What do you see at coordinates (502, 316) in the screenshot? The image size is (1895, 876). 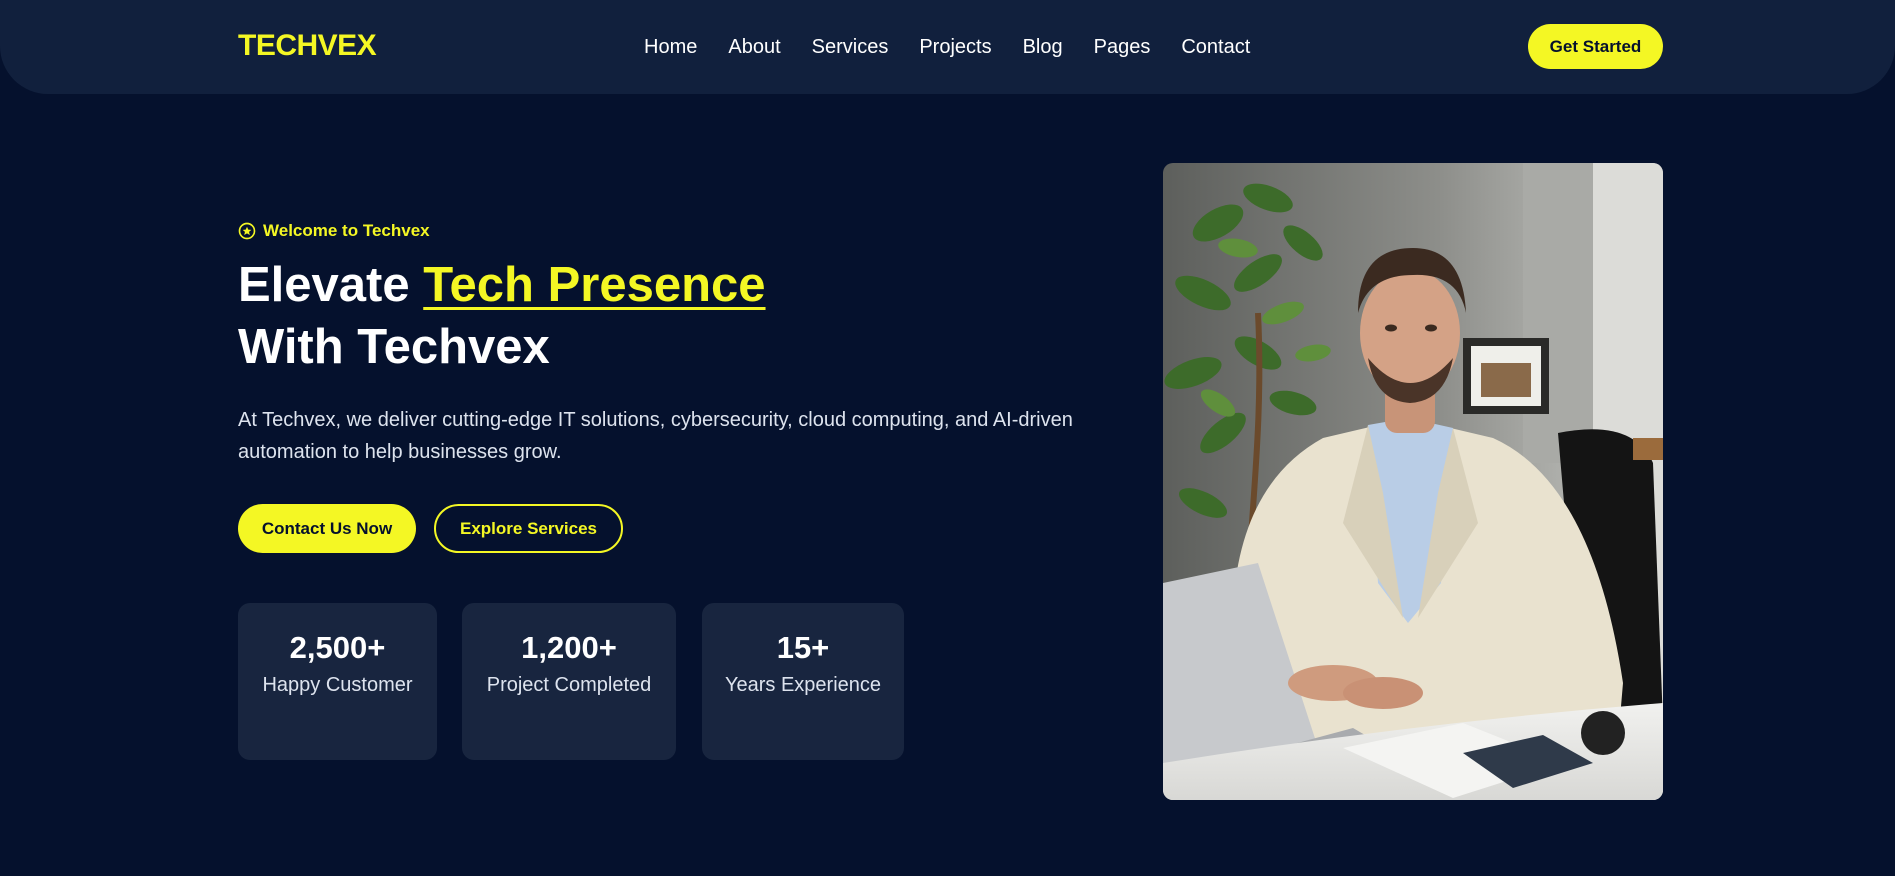 I see `hero-title: Elevate Tech Presence With Techvex` at bounding box center [502, 316].